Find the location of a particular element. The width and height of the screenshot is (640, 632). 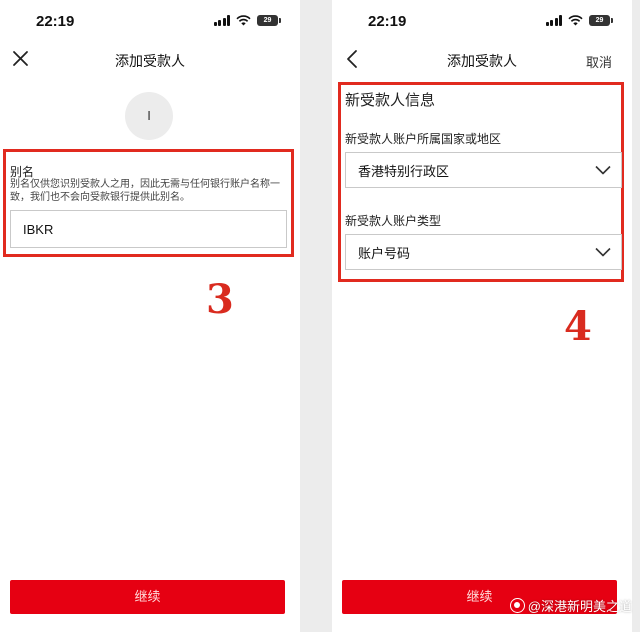

step-number-3: 3 is located at coordinates (220, 299).